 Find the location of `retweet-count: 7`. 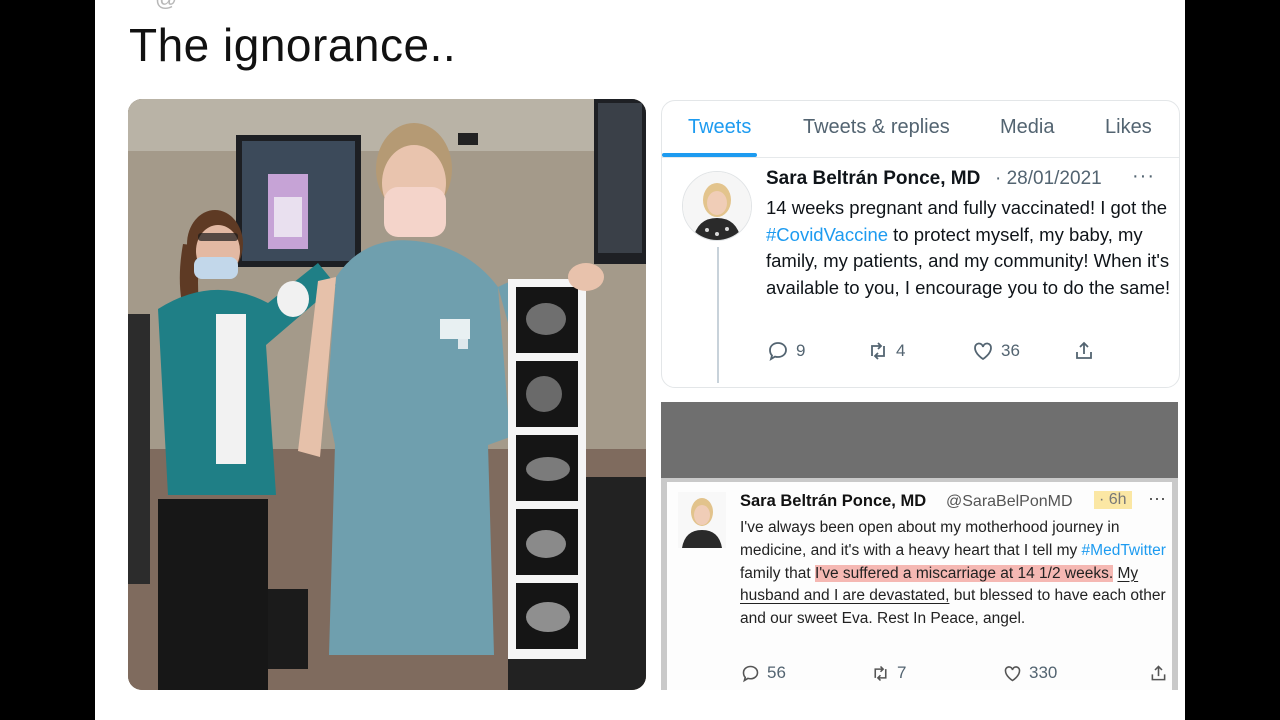

retweet-count: 7 is located at coordinates (902, 672).